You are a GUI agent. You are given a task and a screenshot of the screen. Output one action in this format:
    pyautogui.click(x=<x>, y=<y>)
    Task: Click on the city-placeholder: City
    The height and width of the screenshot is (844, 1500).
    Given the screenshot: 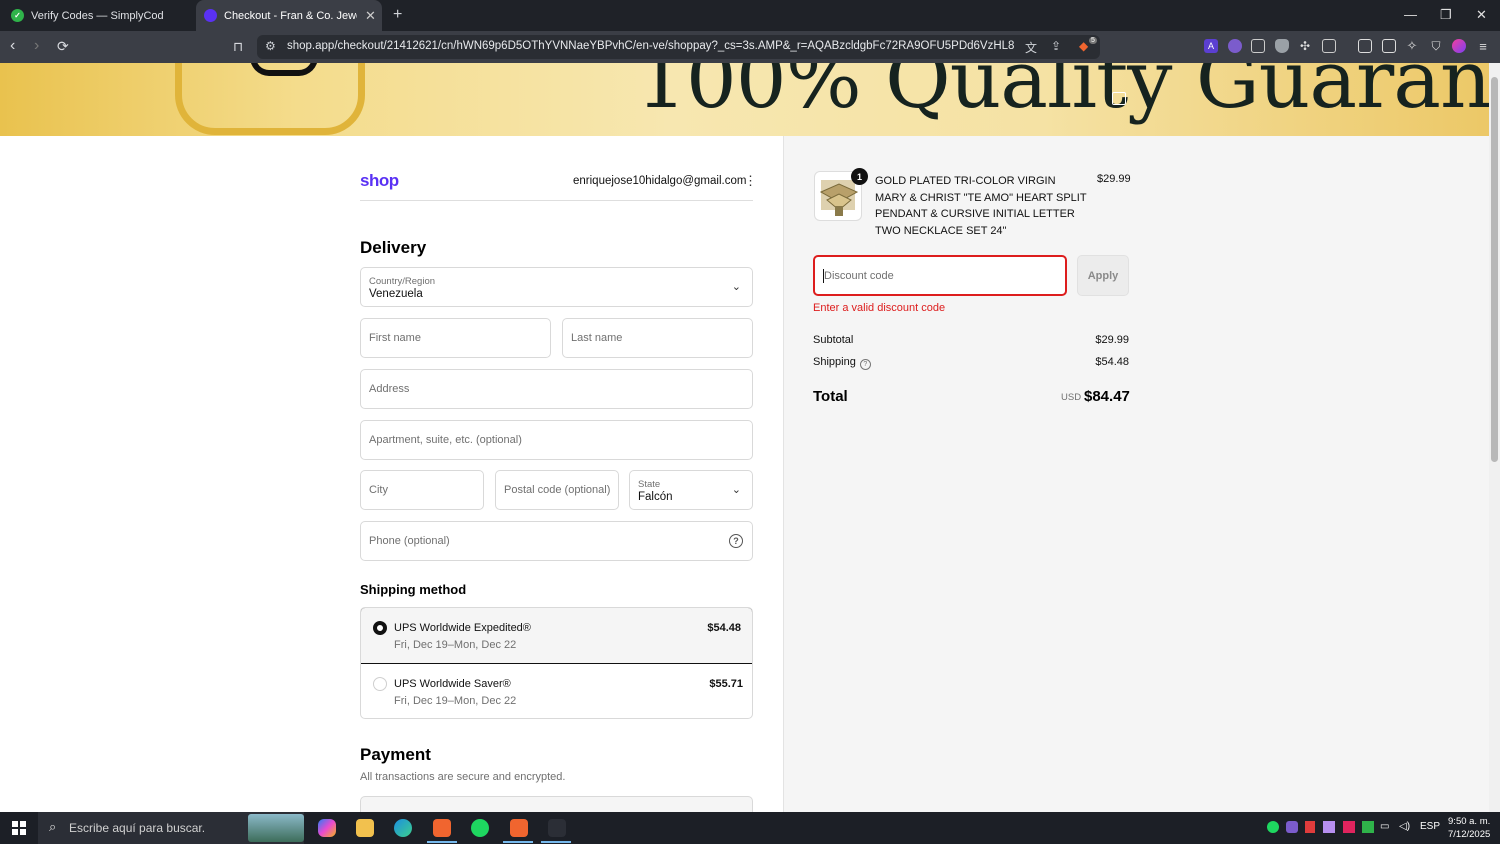 What is the action you would take?
    pyautogui.click(x=378, y=490)
    